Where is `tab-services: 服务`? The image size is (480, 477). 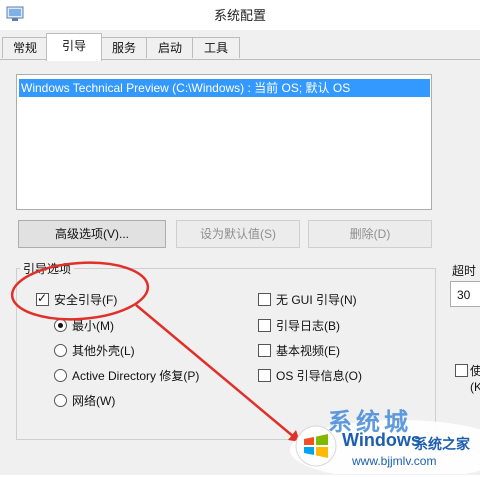
tab-services: 服务 is located at coordinates (124, 47).